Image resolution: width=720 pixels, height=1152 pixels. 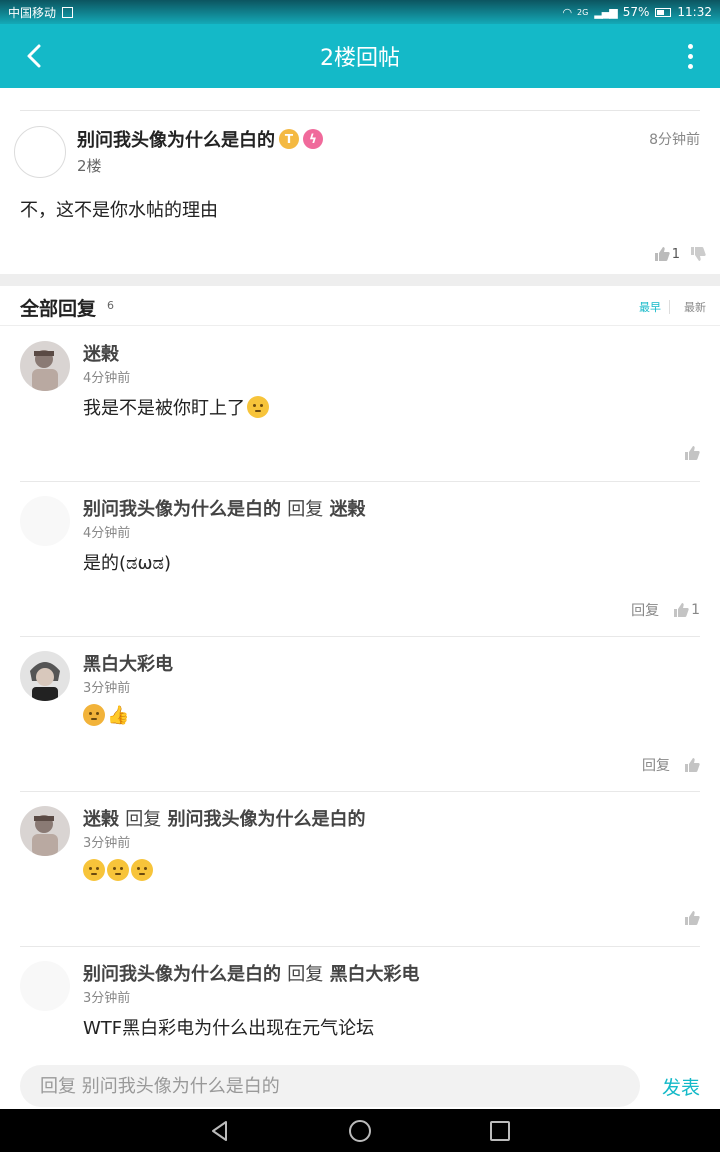 What do you see at coordinates (182, 974) in the screenshot?
I see `reply-author-name: 别问我头像为什么是白的` at bounding box center [182, 974].